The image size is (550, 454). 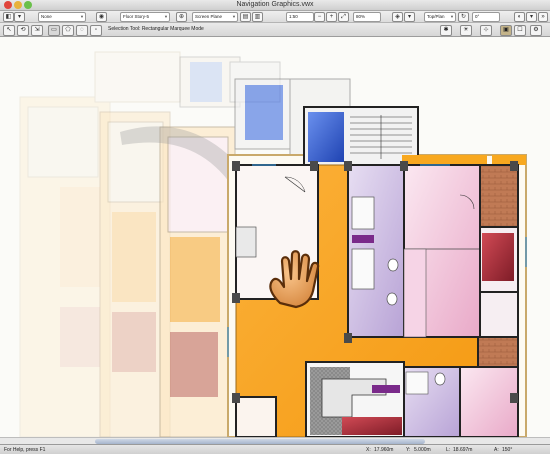 What do you see at coordinates (409, 17) in the screenshot?
I see `projection-icon: ▾` at bounding box center [409, 17].